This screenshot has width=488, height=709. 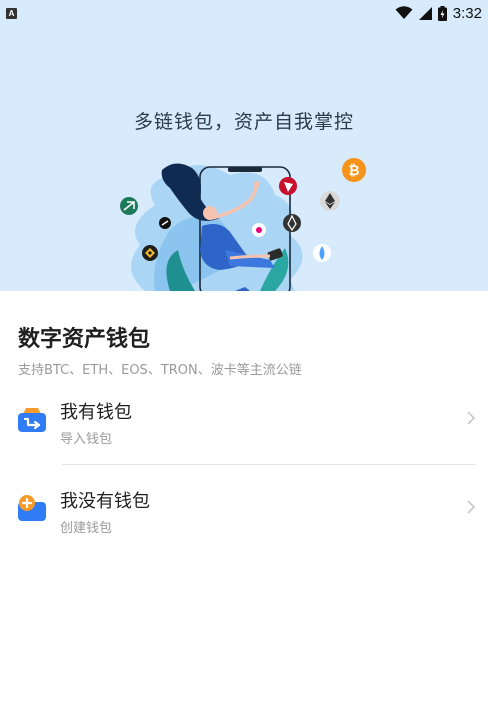 I want to click on cell-signal-icon, so click(x=425, y=13).